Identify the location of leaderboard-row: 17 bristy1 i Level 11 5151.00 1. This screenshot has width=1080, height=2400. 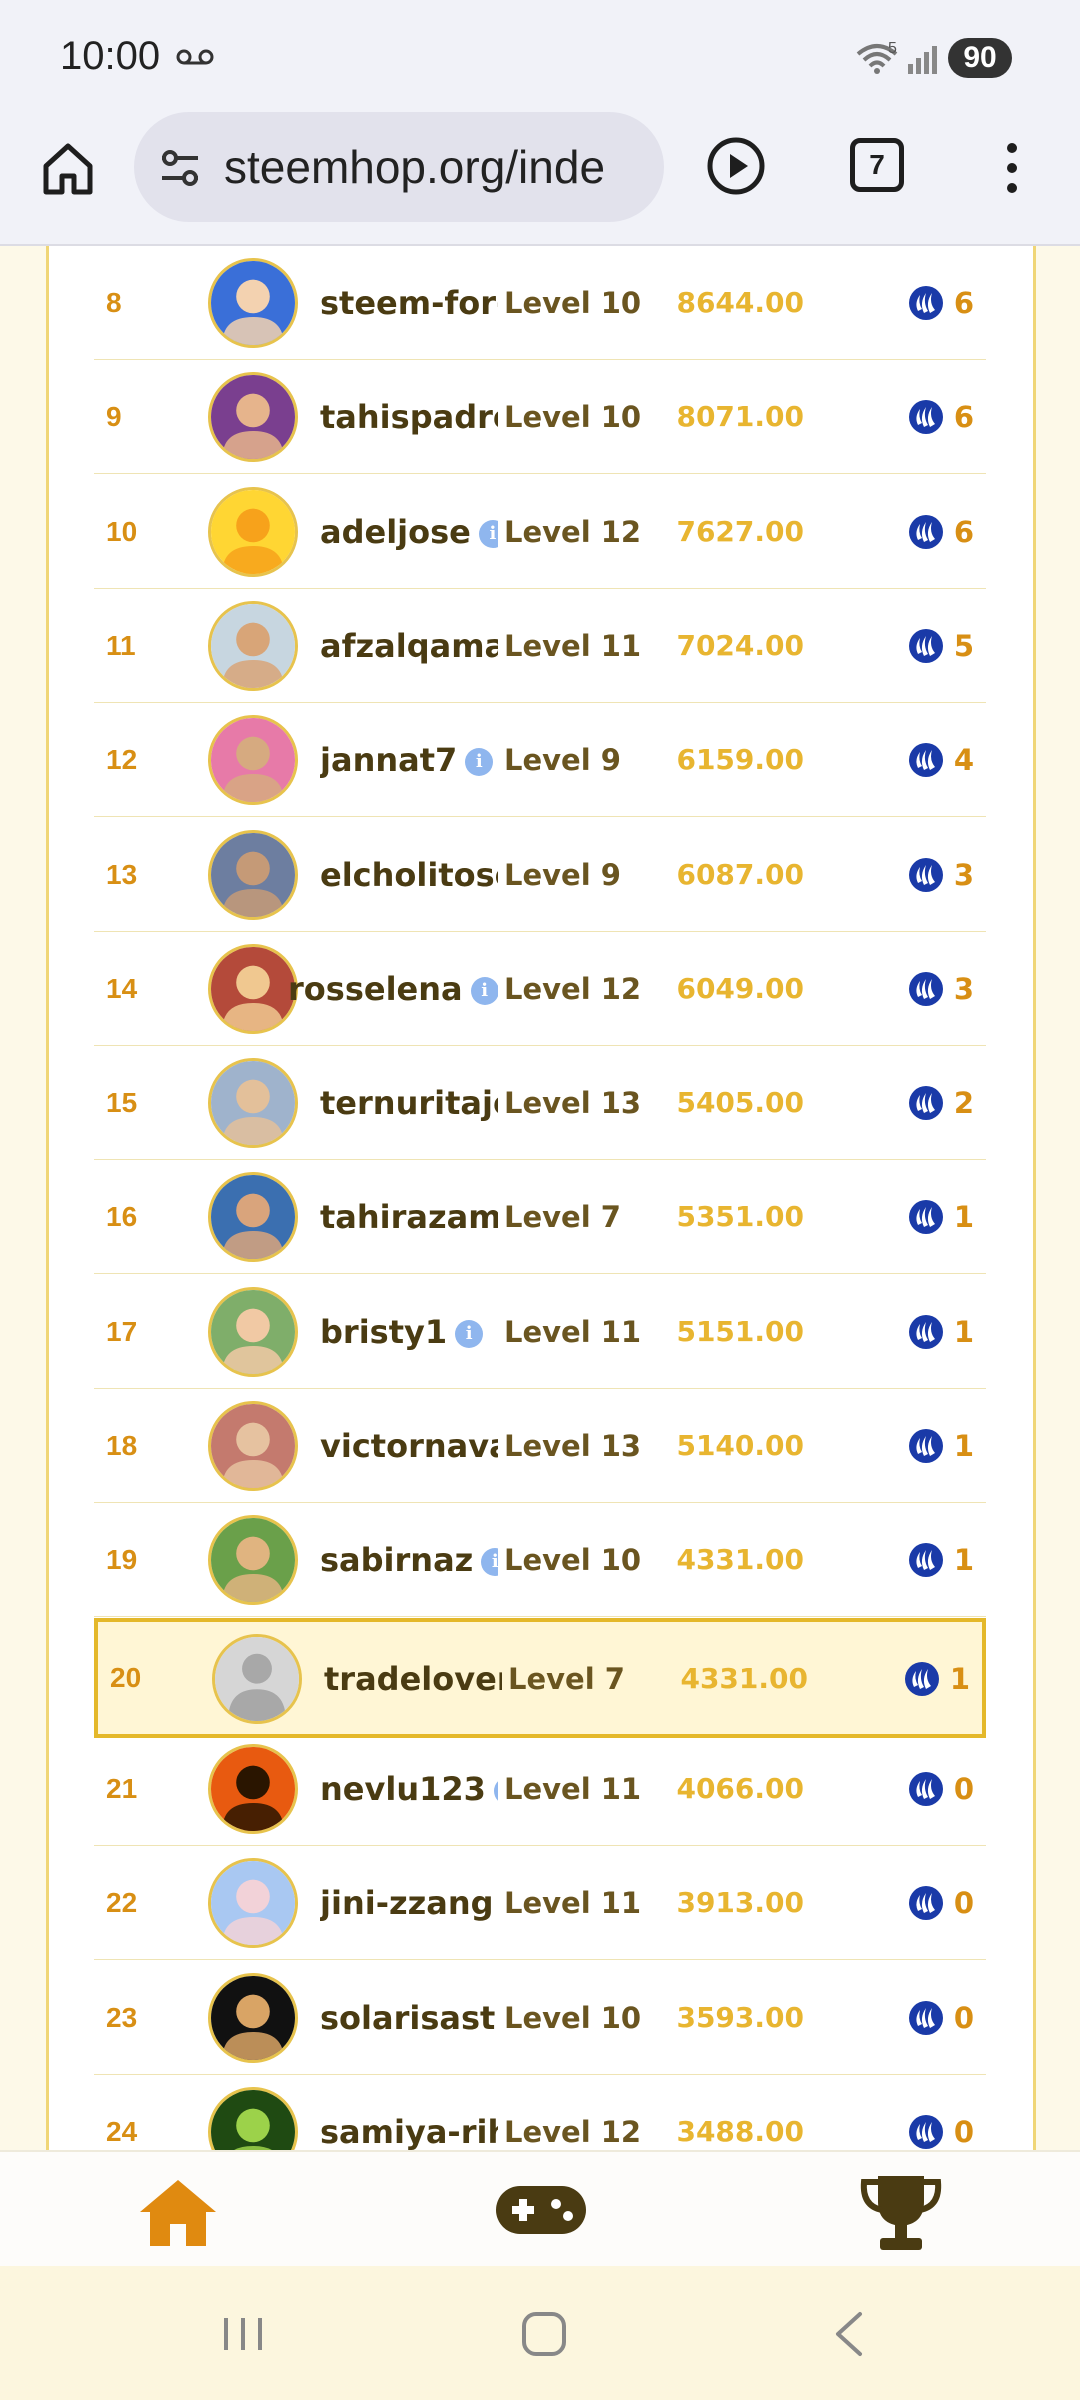
(540, 1332).